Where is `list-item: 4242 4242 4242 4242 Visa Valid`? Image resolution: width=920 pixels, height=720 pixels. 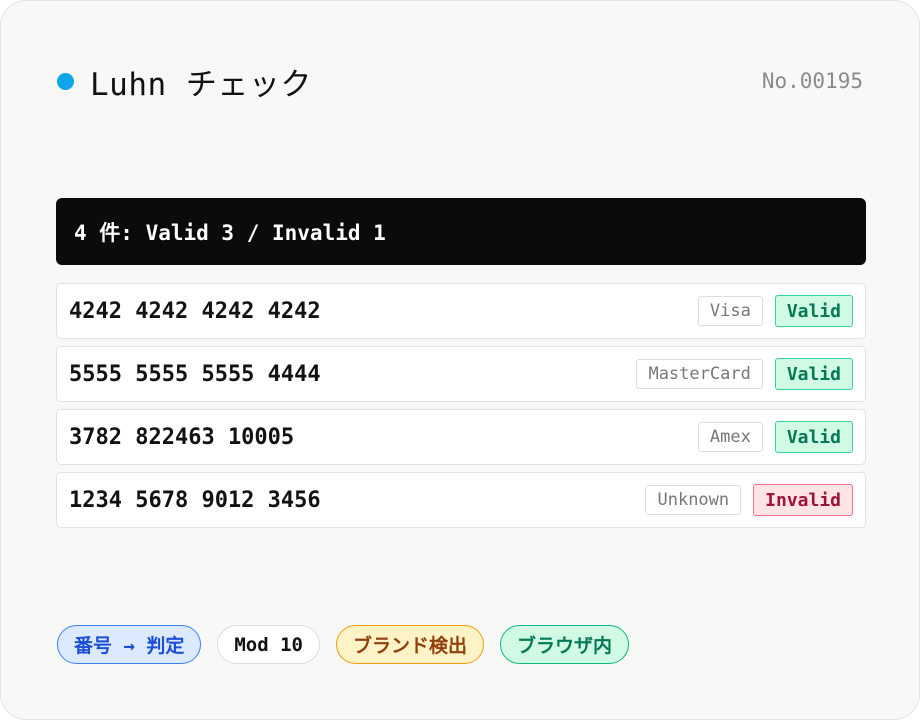 list-item: 4242 4242 4242 4242 Visa Valid is located at coordinates (461, 311).